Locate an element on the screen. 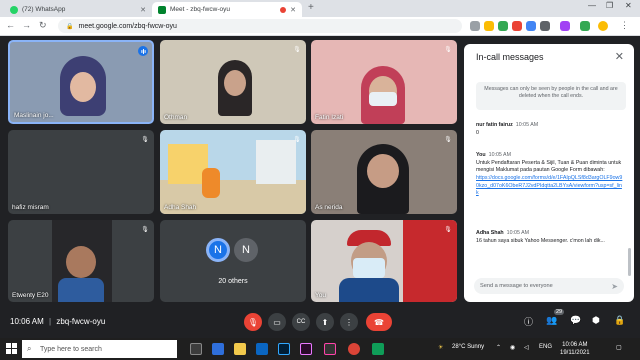  taskbar-search: ⌕ Type here to search is located at coordinates (99, 349).